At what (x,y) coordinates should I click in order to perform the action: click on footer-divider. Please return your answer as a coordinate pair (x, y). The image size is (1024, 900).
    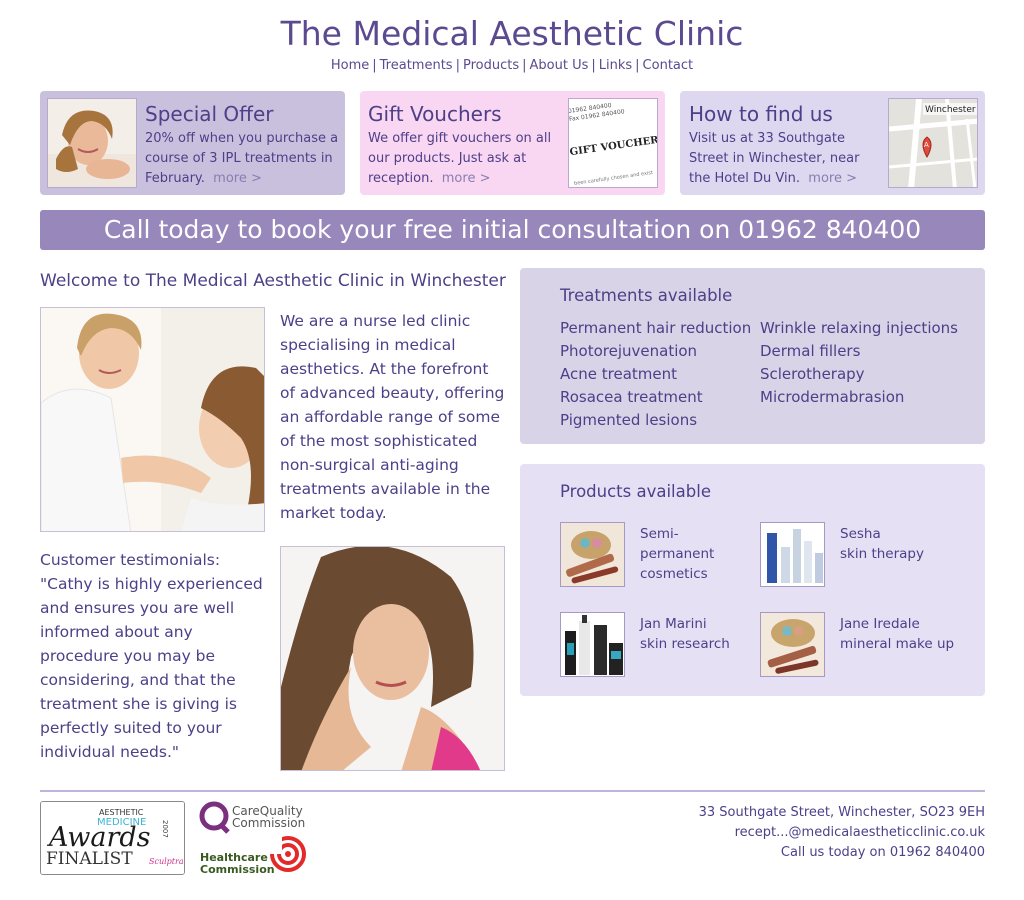
    Looking at the image, I should click on (512, 791).